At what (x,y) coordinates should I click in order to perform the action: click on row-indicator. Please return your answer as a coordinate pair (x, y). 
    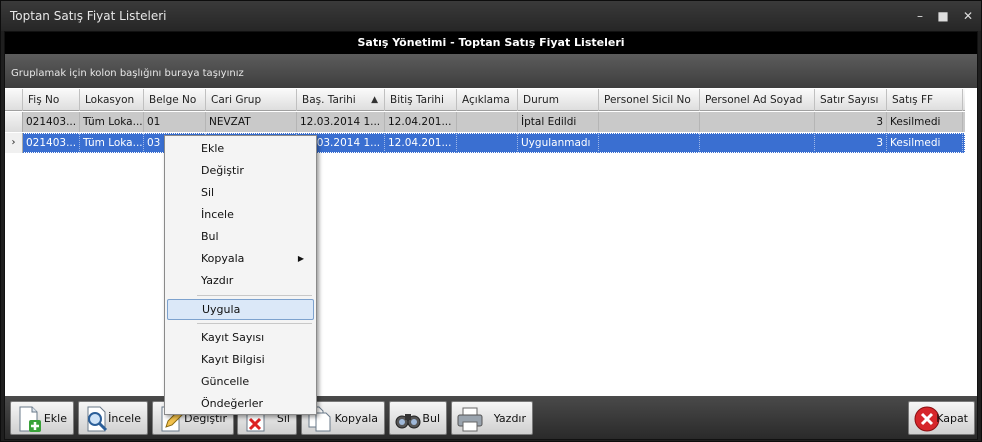
    Looking at the image, I should click on (14, 122).